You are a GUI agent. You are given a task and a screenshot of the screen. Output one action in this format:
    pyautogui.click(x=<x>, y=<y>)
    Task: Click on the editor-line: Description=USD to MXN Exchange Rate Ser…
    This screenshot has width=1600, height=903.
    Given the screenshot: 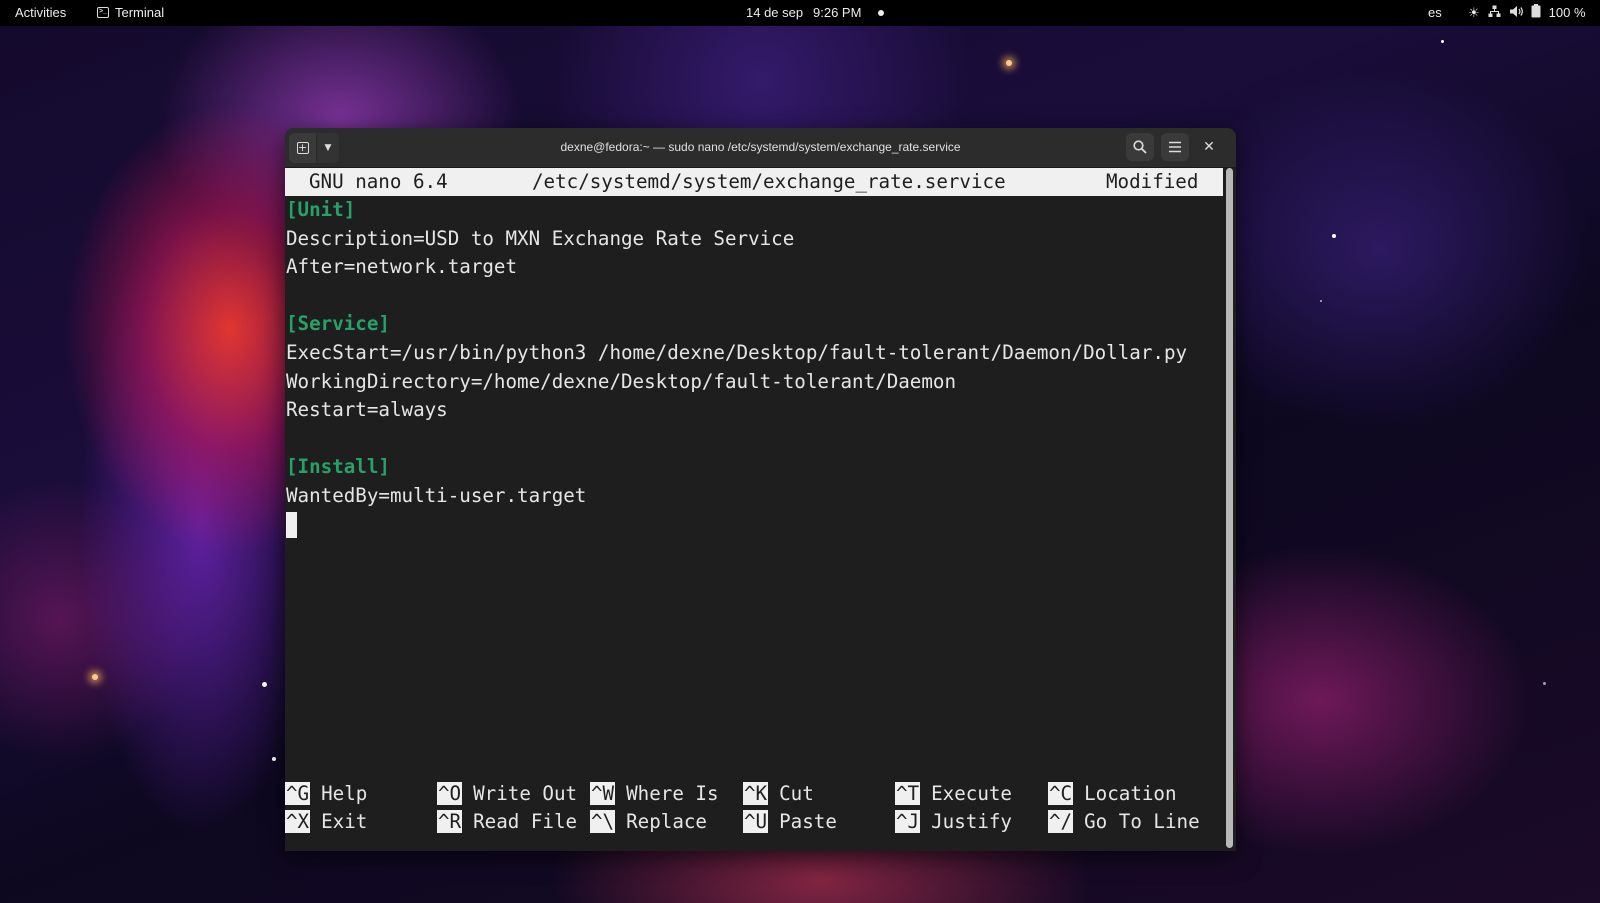 What is the action you would take?
    pyautogui.click(x=540, y=238)
    